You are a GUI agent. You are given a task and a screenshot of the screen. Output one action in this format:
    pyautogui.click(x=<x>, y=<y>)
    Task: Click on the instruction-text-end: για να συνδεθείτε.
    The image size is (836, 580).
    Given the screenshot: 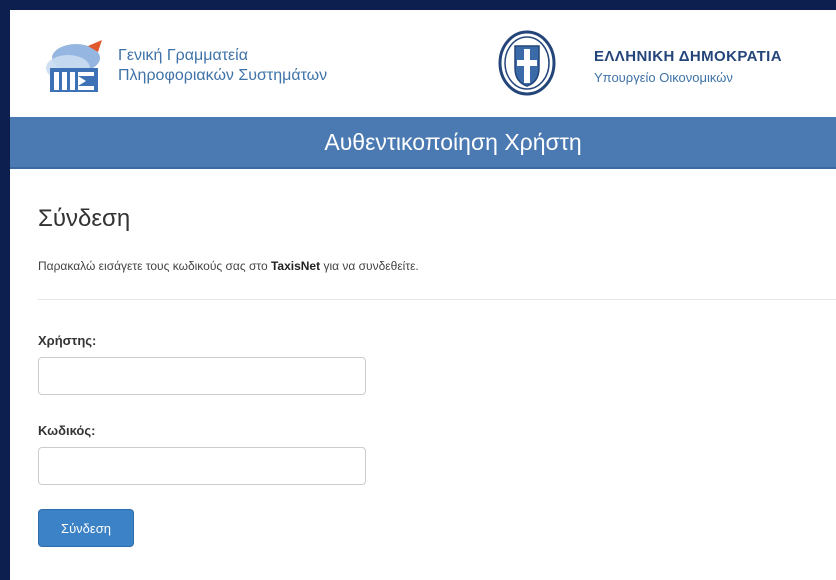 What is the action you would take?
    pyautogui.click(x=369, y=266)
    